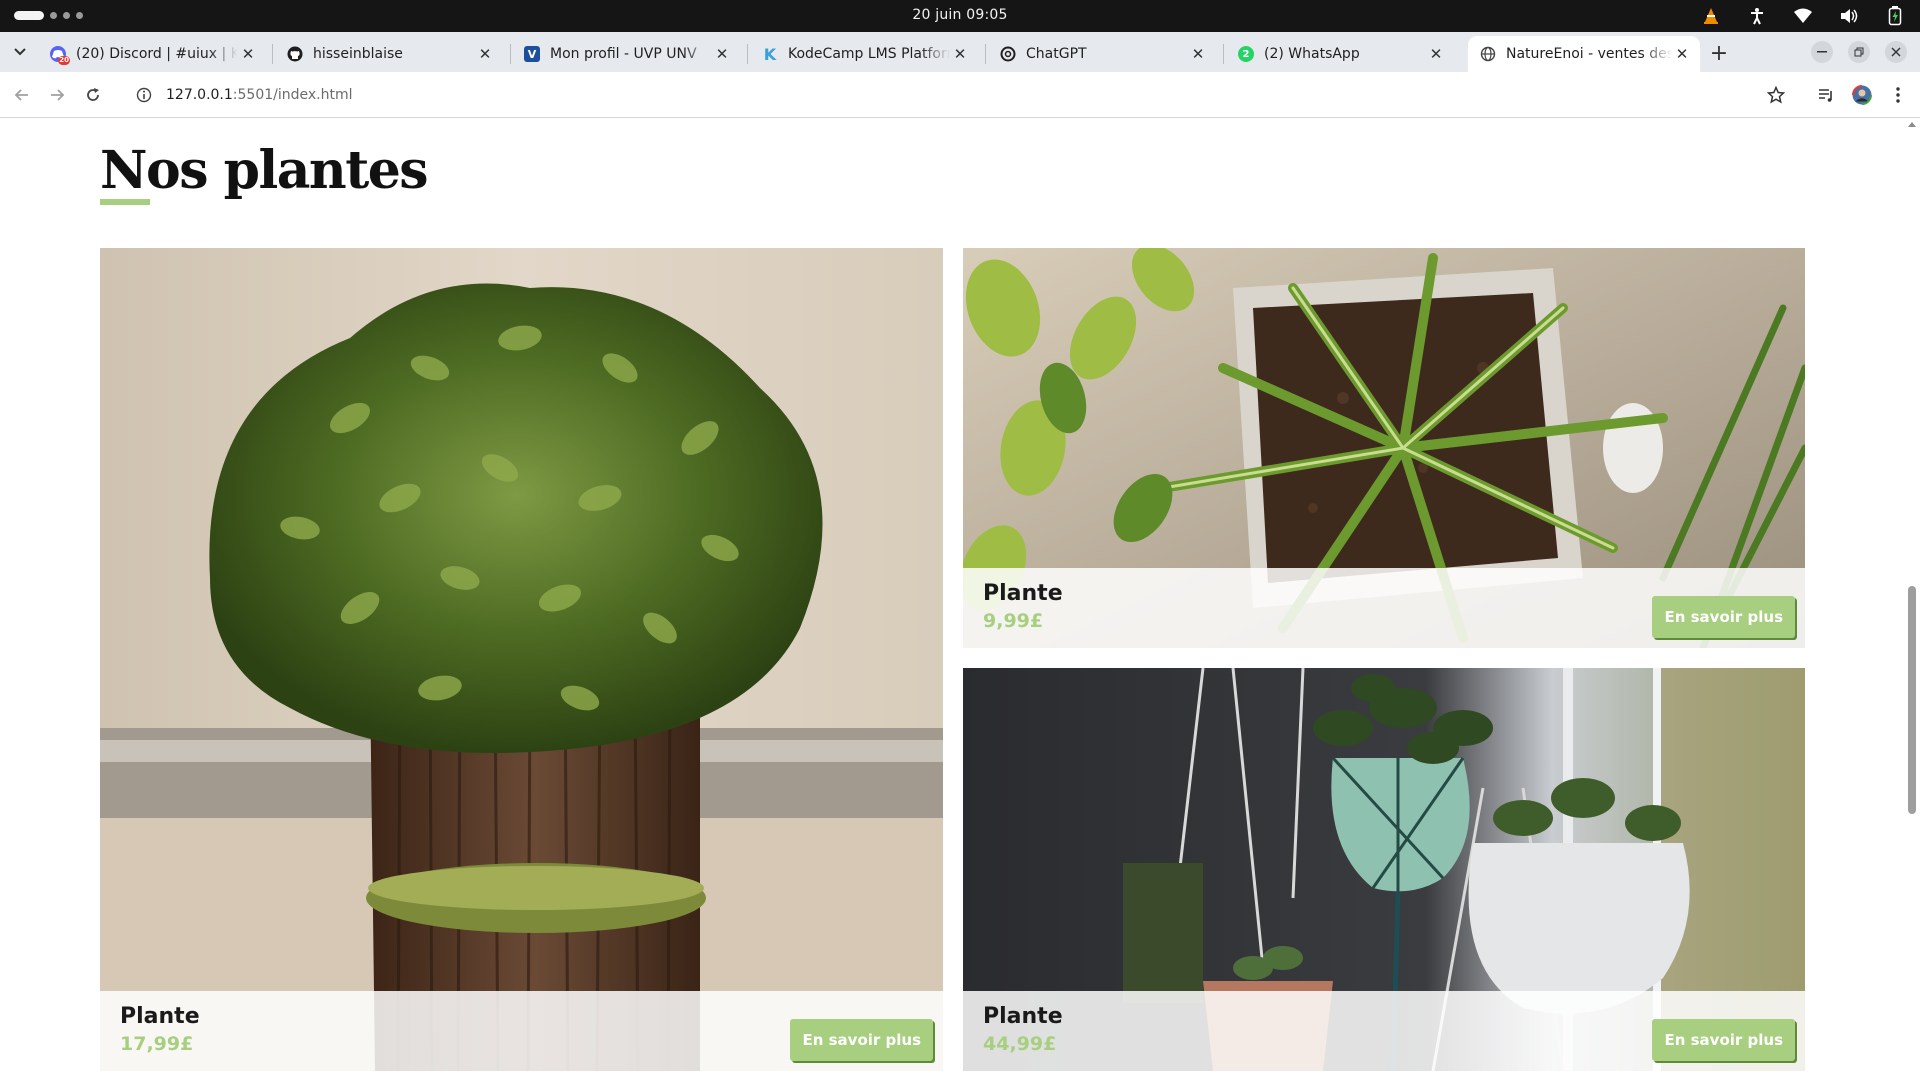 The image size is (1920, 1080). Describe the element at coordinates (22, 95) in the screenshot. I see `back-arrow-icon` at that location.